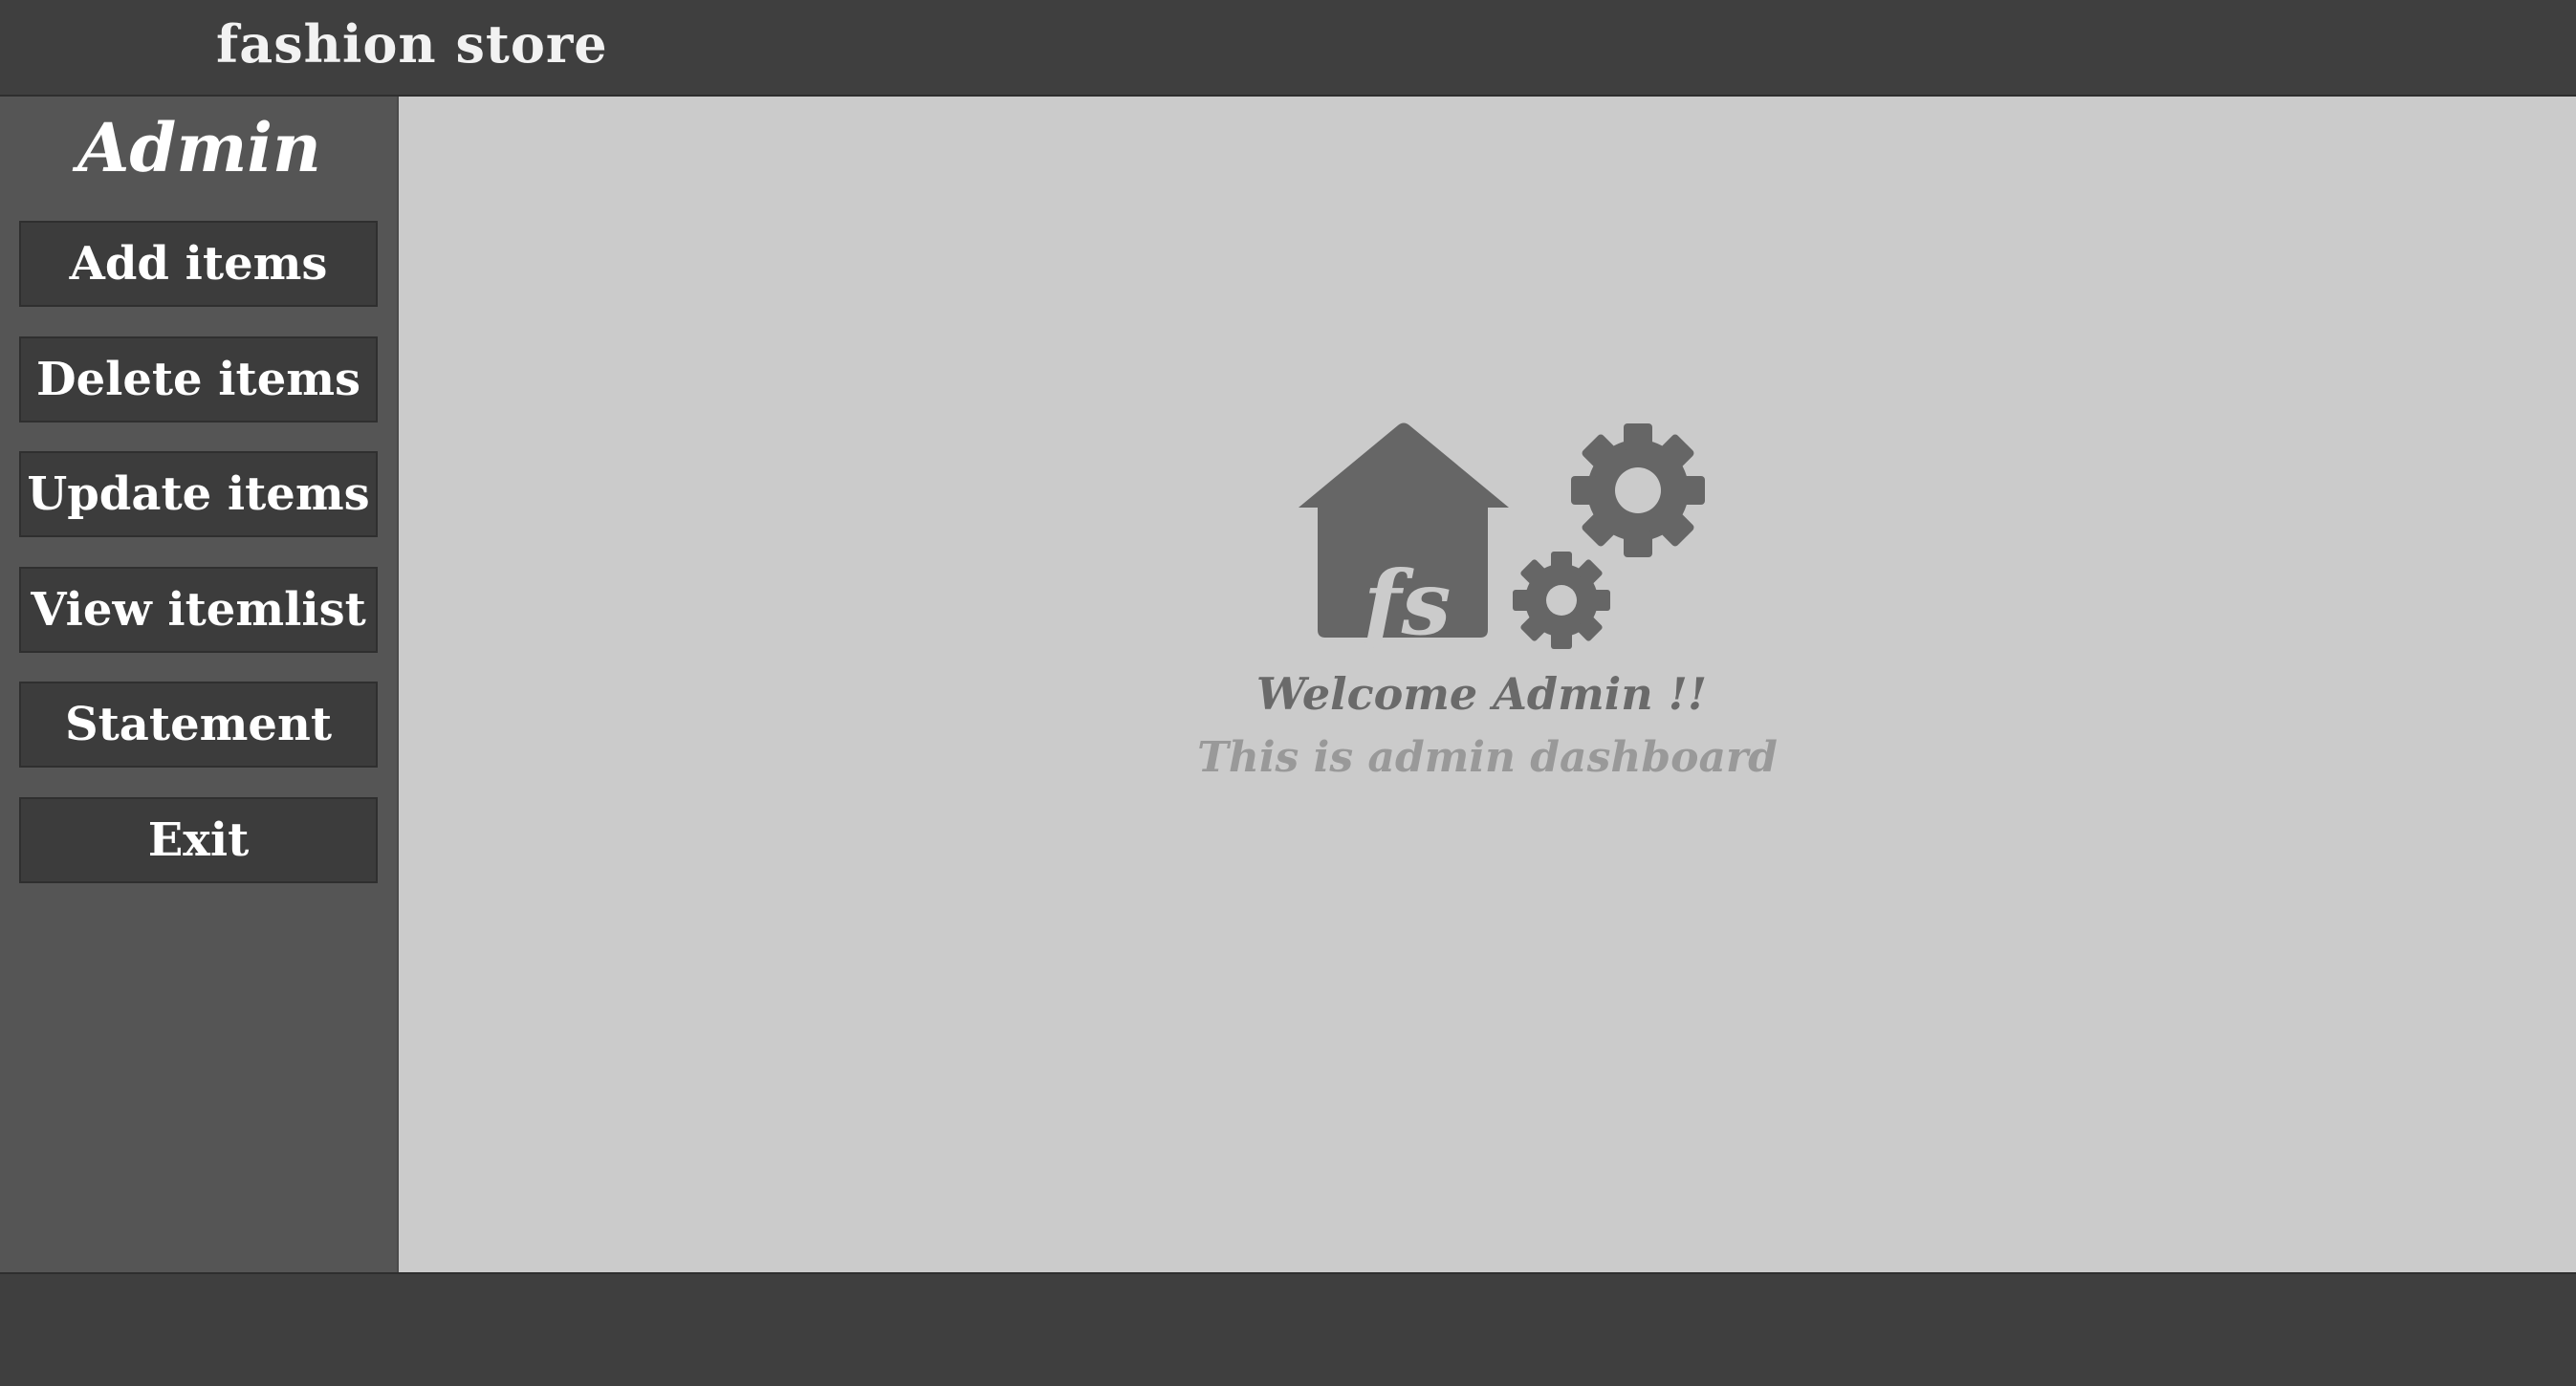 The height and width of the screenshot is (1386, 2576). What do you see at coordinates (1561, 600) in the screenshot?
I see `small-gear-icon` at bounding box center [1561, 600].